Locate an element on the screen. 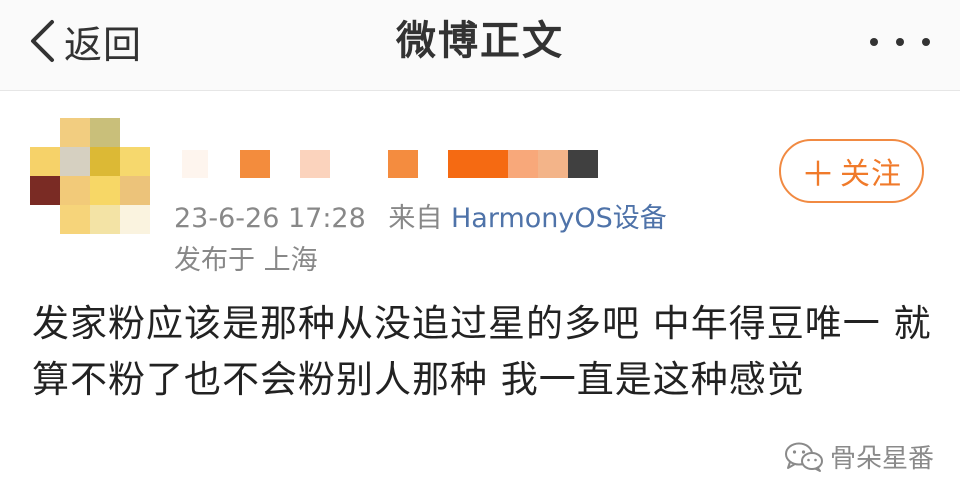  more-dots-icon is located at coordinates (900, 42).